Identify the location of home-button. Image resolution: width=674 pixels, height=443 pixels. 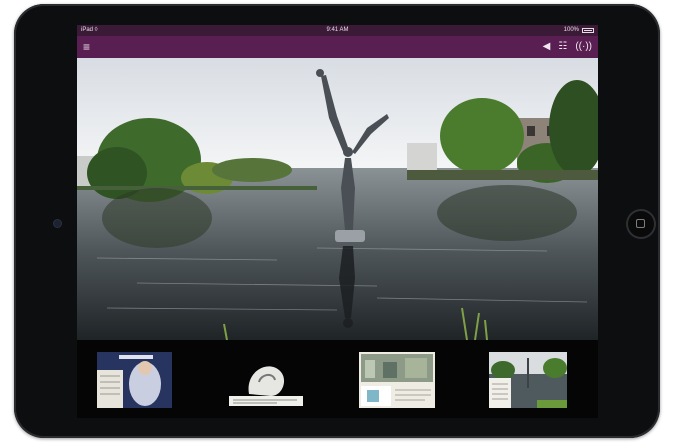
(641, 224).